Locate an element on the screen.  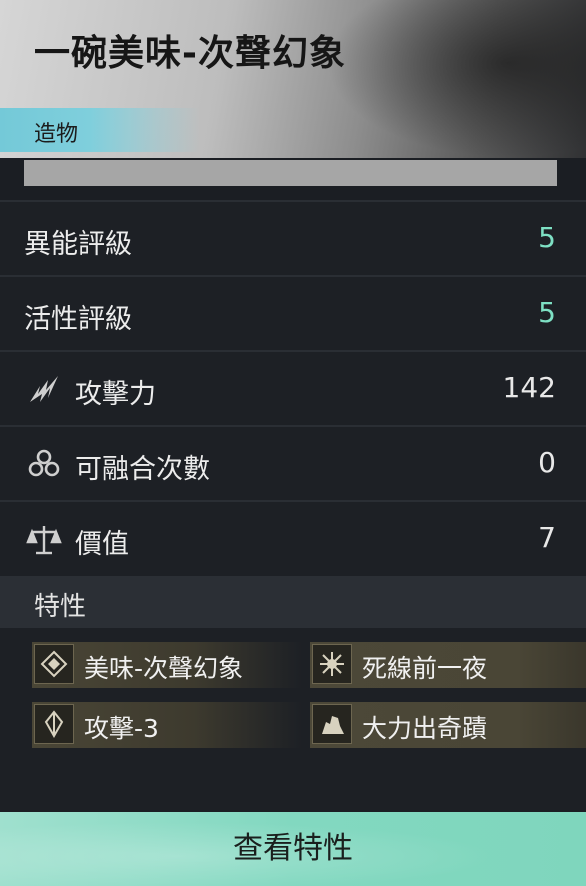
view-traits-label: 查看特性 is located at coordinates (293, 848).